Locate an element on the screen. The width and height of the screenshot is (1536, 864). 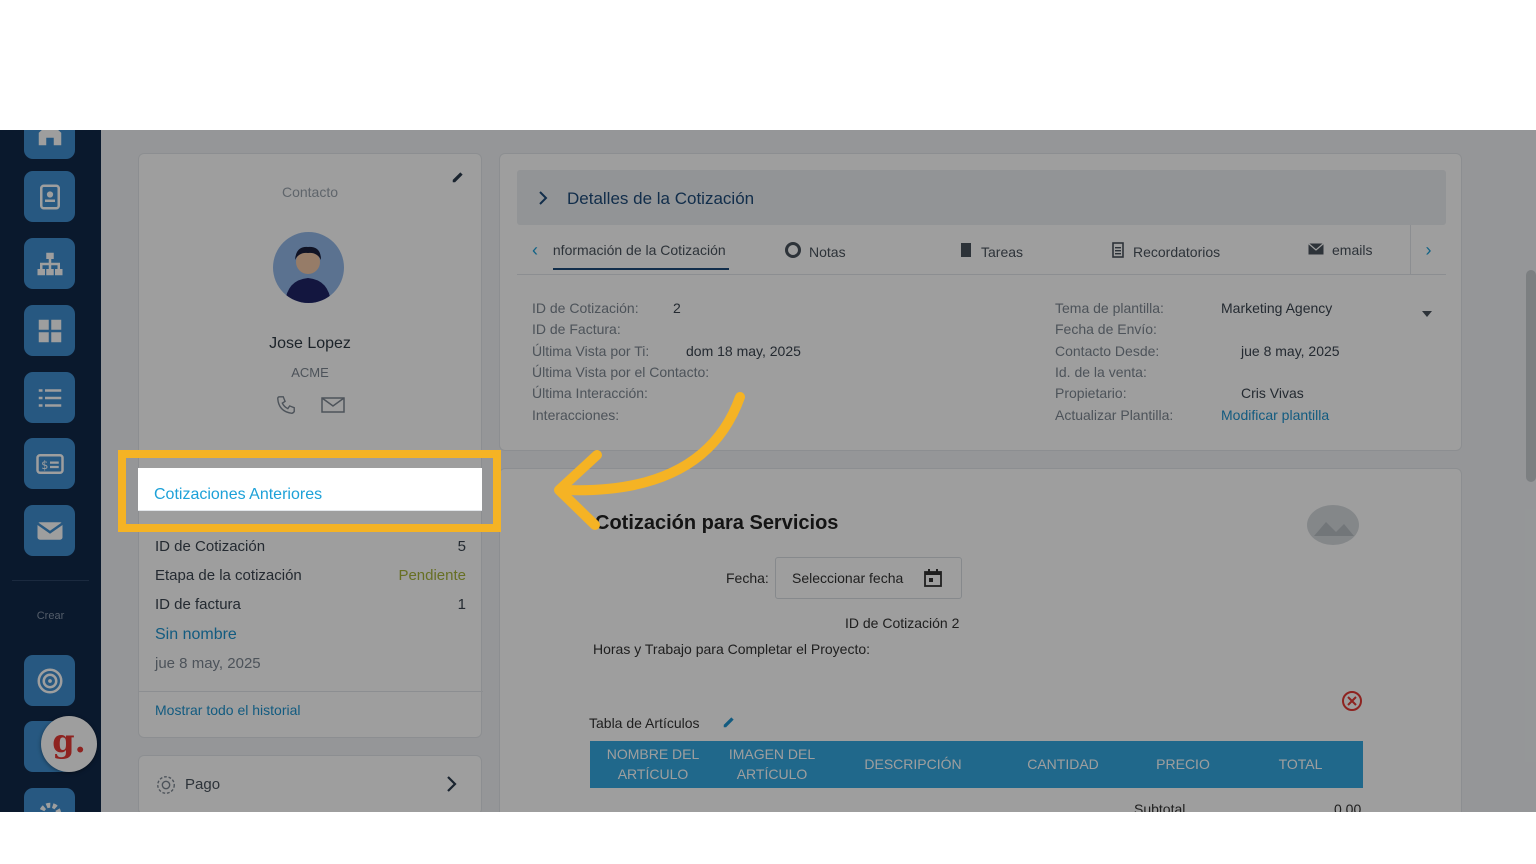
list-icon is located at coordinates (49, 397).